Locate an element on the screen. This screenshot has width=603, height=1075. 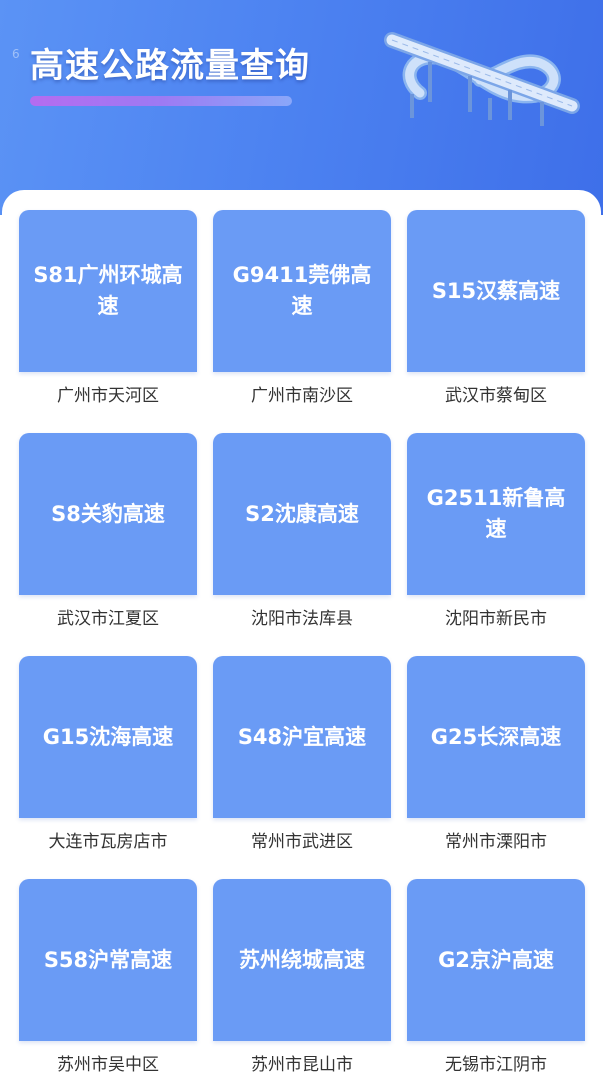
road-card: S58沪常高速 is located at coordinates (108, 960).